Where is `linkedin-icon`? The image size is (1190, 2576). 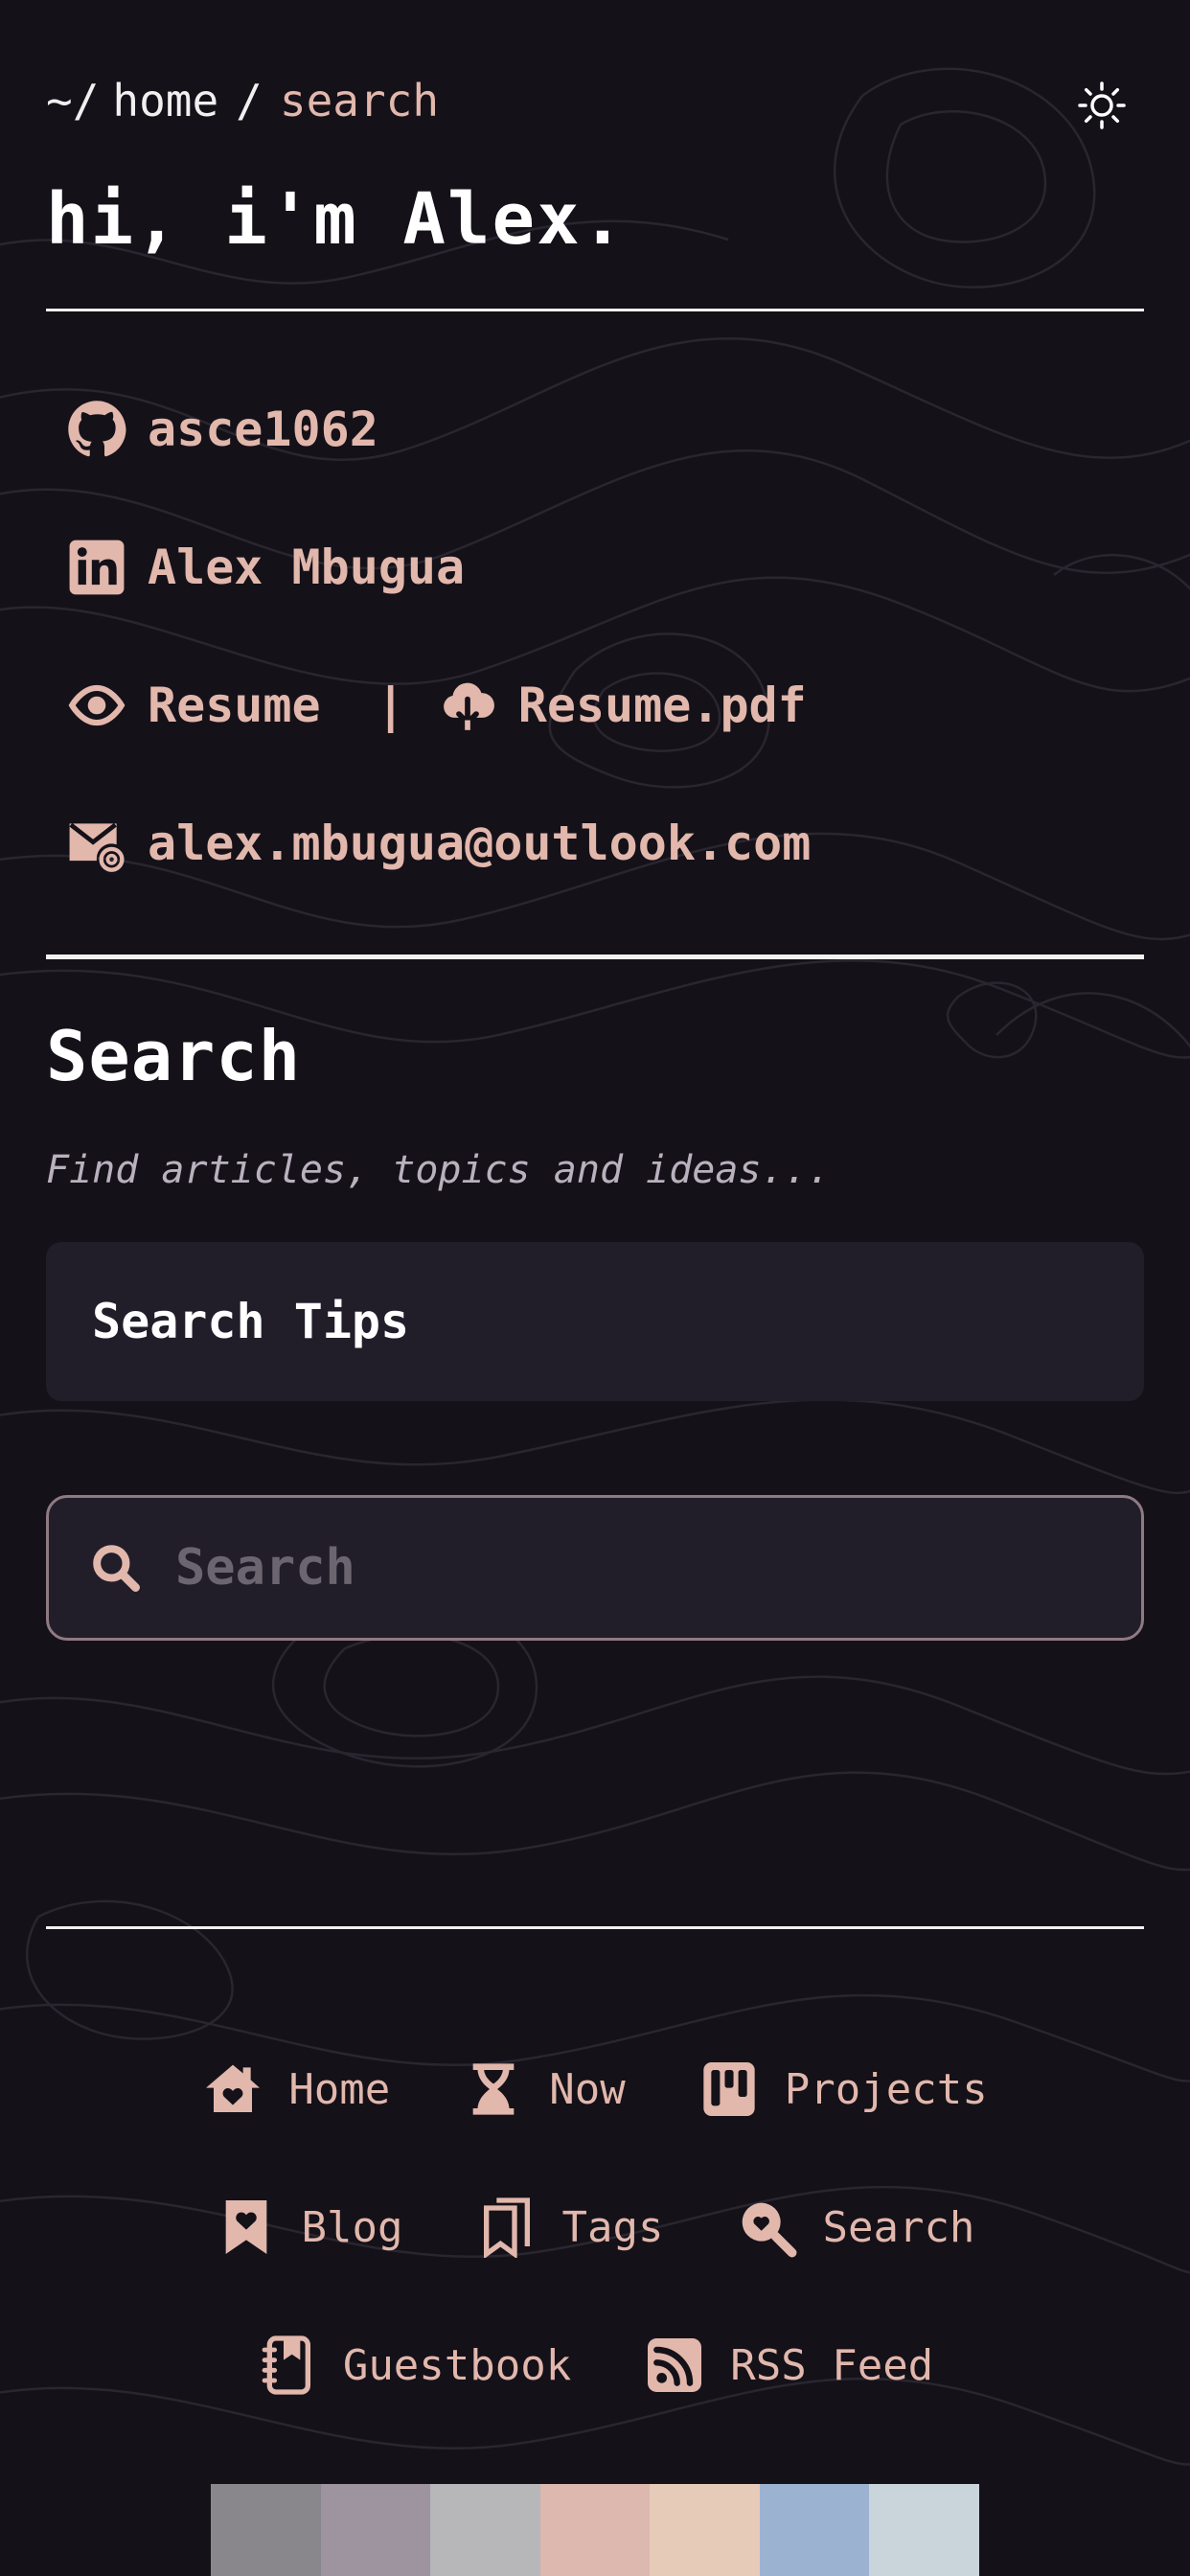
linkedin-icon is located at coordinates (97, 567).